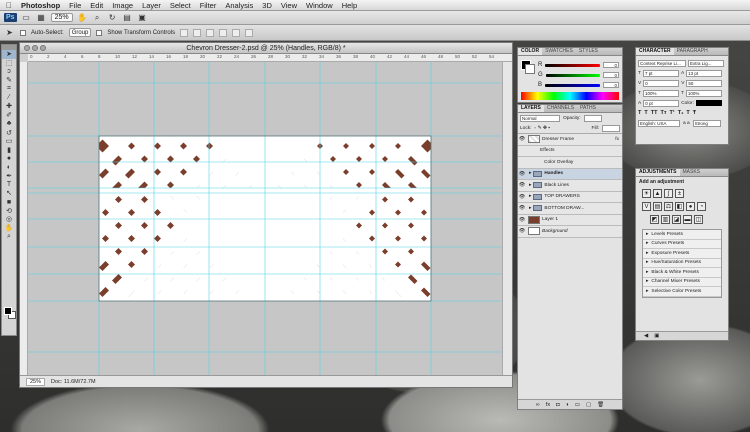 Image resolution: width=750 pixels, height=432 pixels. I want to click on hand-tool-icon: ✋, so click(82, 18).